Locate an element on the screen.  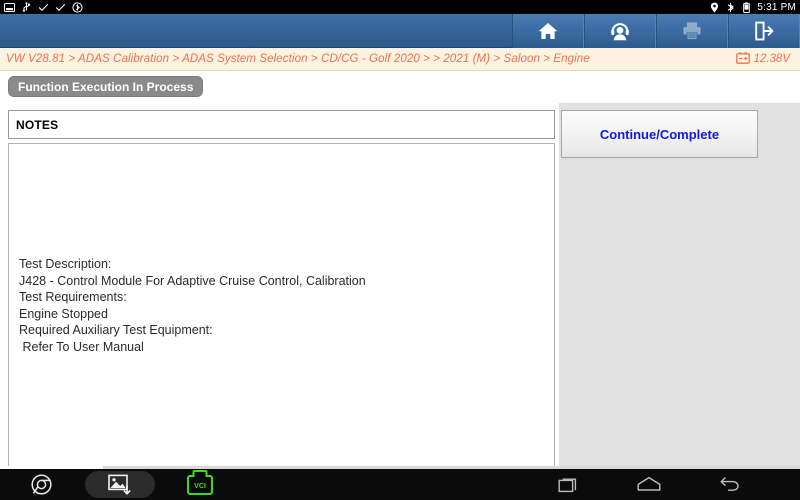
notes-line: Refer To User Manual is located at coordinates (81, 346).